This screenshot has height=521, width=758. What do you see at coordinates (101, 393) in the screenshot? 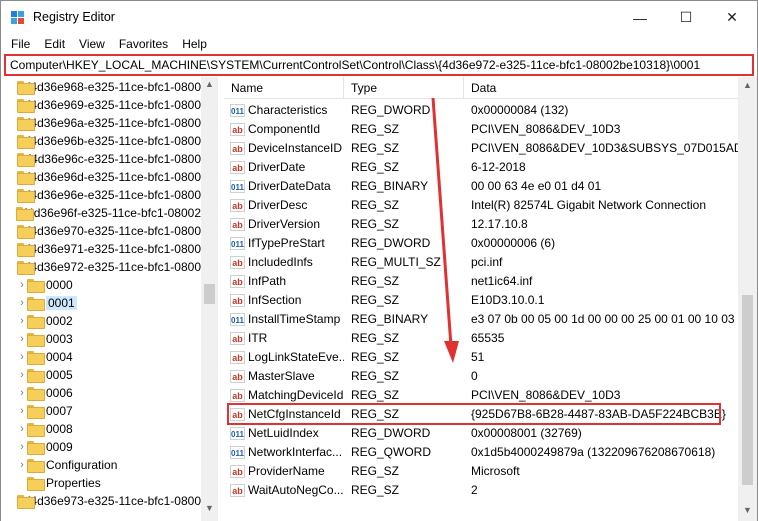
I see `tree-item: › 0006` at bounding box center [101, 393].